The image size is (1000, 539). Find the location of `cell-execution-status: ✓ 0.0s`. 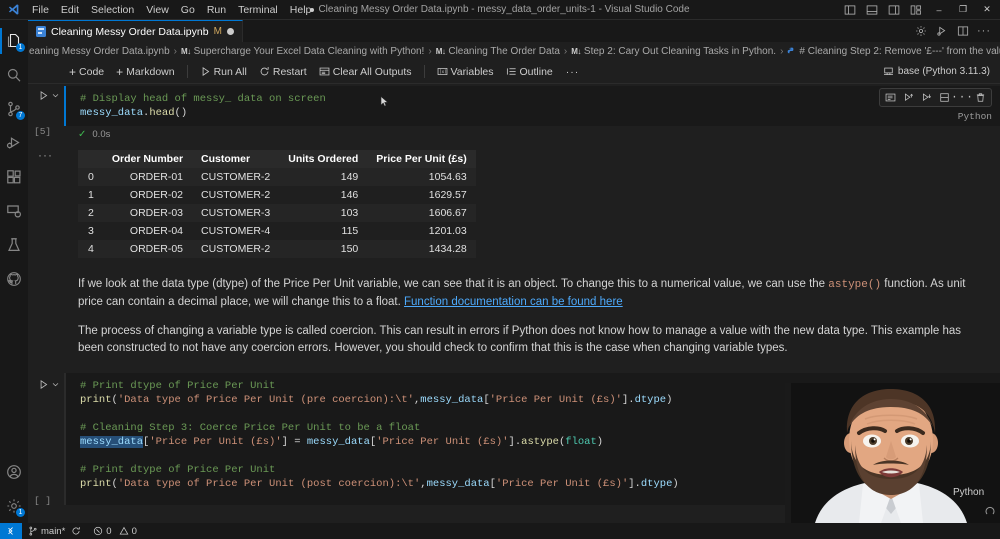

cell-execution-status: ✓ 0.0s is located at coordinates (532, 134).